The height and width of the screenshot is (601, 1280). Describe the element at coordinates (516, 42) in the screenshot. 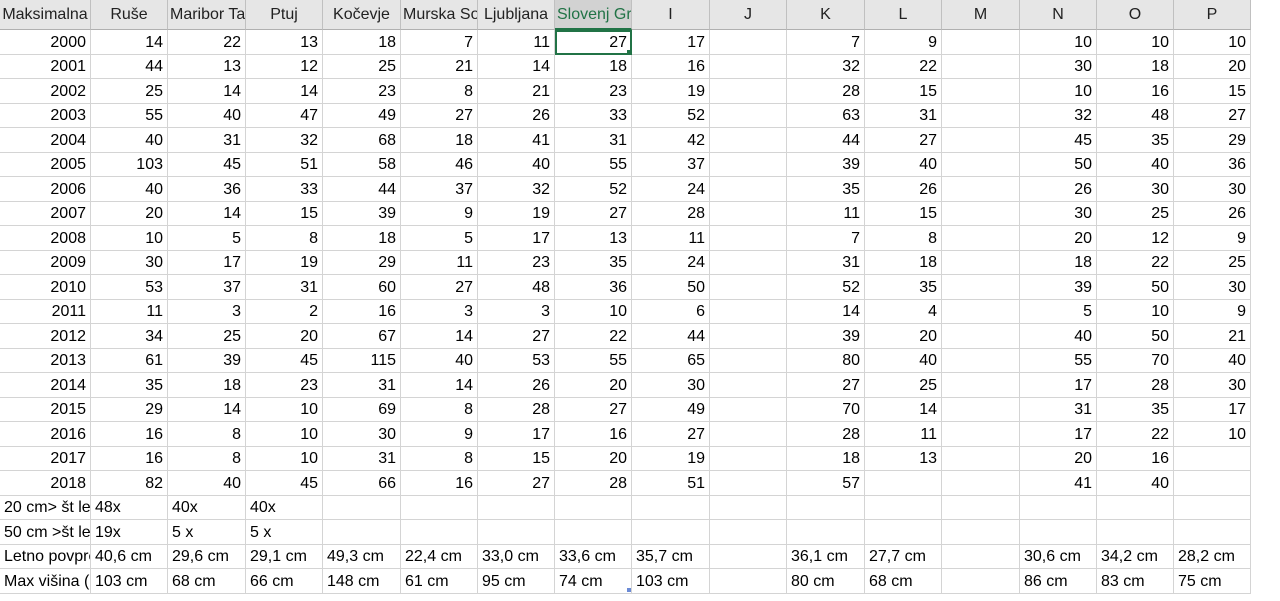

I see `data-cell: 11` at that location.